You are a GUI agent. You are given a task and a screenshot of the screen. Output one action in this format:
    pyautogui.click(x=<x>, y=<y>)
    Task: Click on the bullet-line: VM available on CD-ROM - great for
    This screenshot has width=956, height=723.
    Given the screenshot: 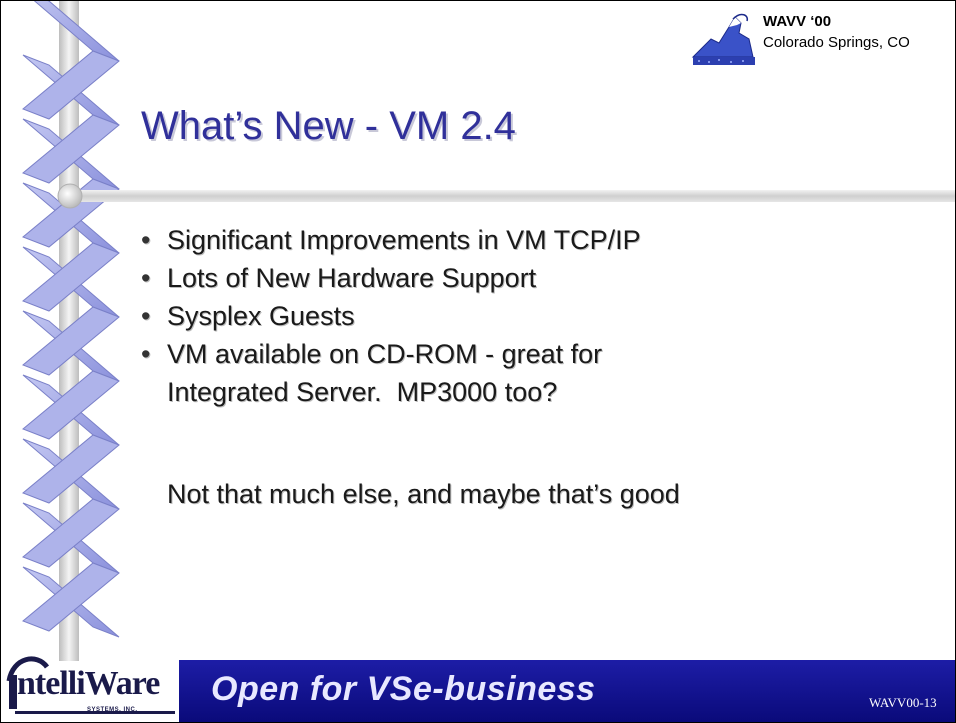 What is the action you would take?
    pyautogui.click(x=385, y=354)
    